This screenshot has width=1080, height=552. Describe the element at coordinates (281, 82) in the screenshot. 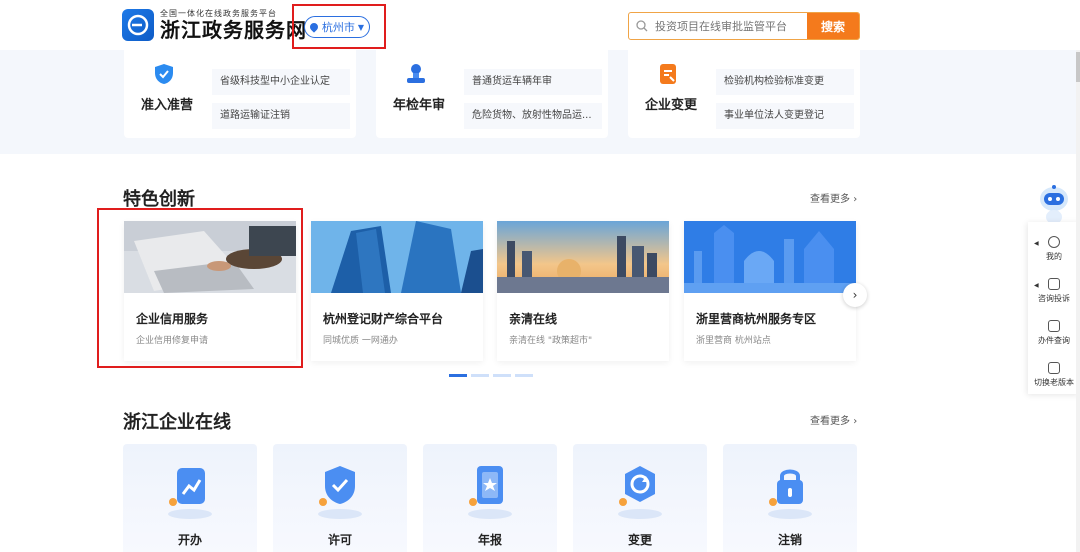

I see `service-item: 省级科技型中小企业认定` at that location.